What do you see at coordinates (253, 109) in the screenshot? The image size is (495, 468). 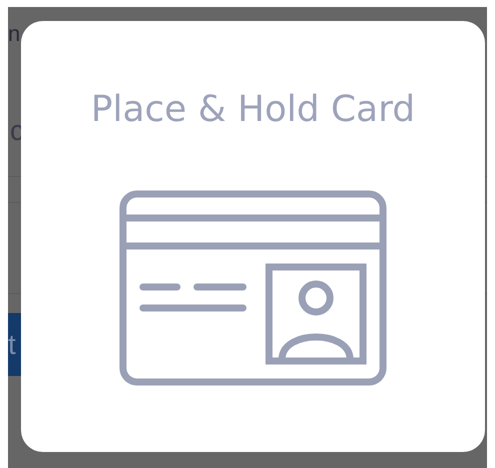 I see `dialog-title: Place & Hold Card` at bounding box center [253, 109].